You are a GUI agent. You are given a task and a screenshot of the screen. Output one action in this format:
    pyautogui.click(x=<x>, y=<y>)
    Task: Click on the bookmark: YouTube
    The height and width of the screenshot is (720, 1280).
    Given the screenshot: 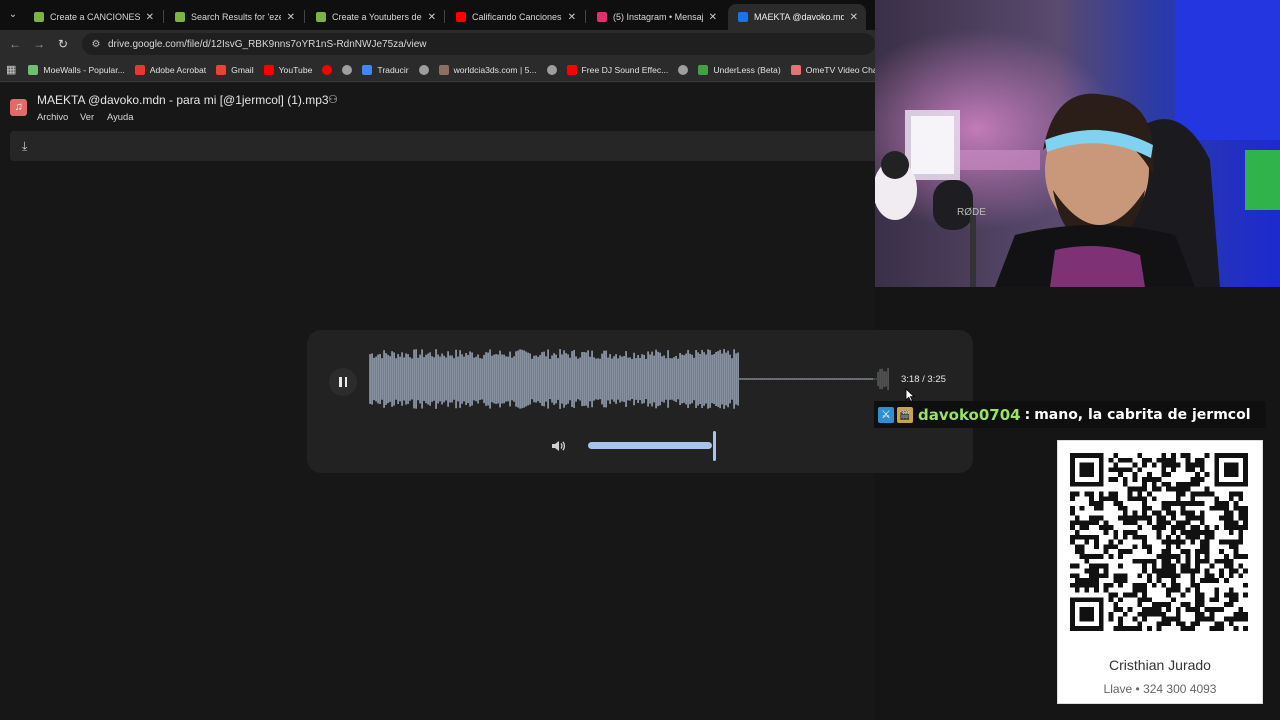 What is the action you would take?
    pyautogui.click(x=287, y=69)
    